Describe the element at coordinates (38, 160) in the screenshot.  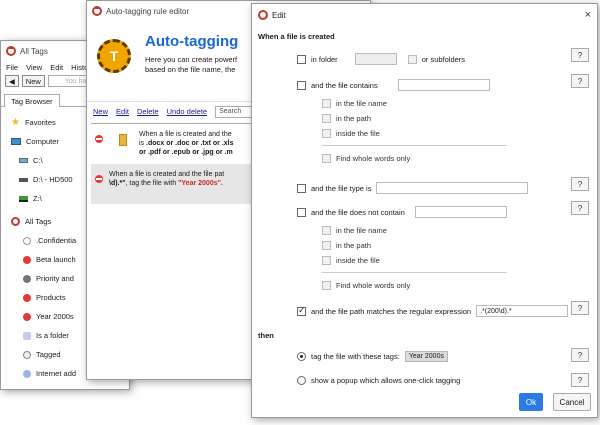
I see `tree-label: C:\` at that location.